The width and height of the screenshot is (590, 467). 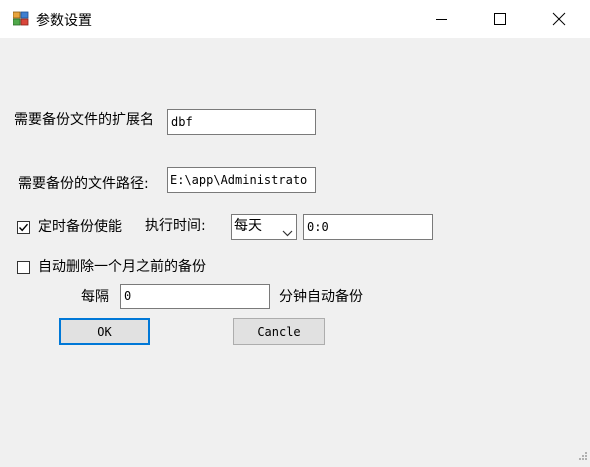 I want to click on extension-input: dbf, so click(x=241, y=122).